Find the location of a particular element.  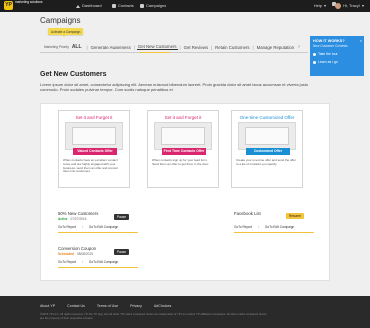

first-time-contacts-offer-button: First Time Contacts Offer is located at coordinates (184, 151).